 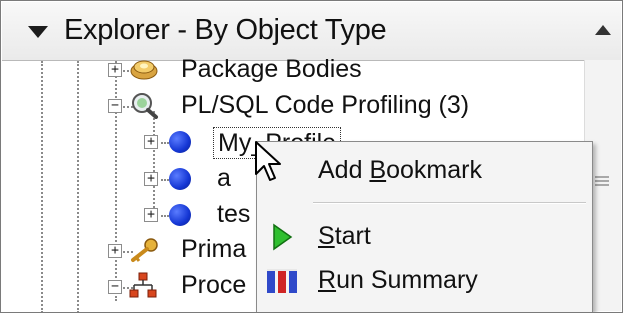 I want to click on key-icon, so click(x=144, y=250).